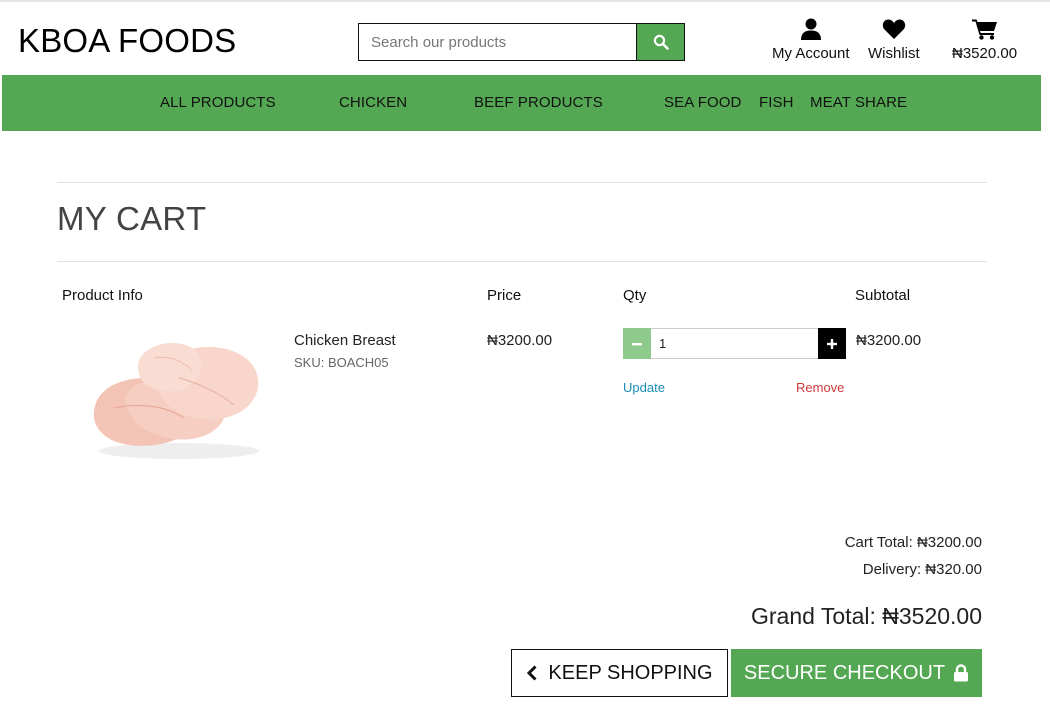  What do you see at coordinates (889, 340) in the screenshot?
I see `product-subtotal: ₦3200.00` at bounding box center [889, 340].